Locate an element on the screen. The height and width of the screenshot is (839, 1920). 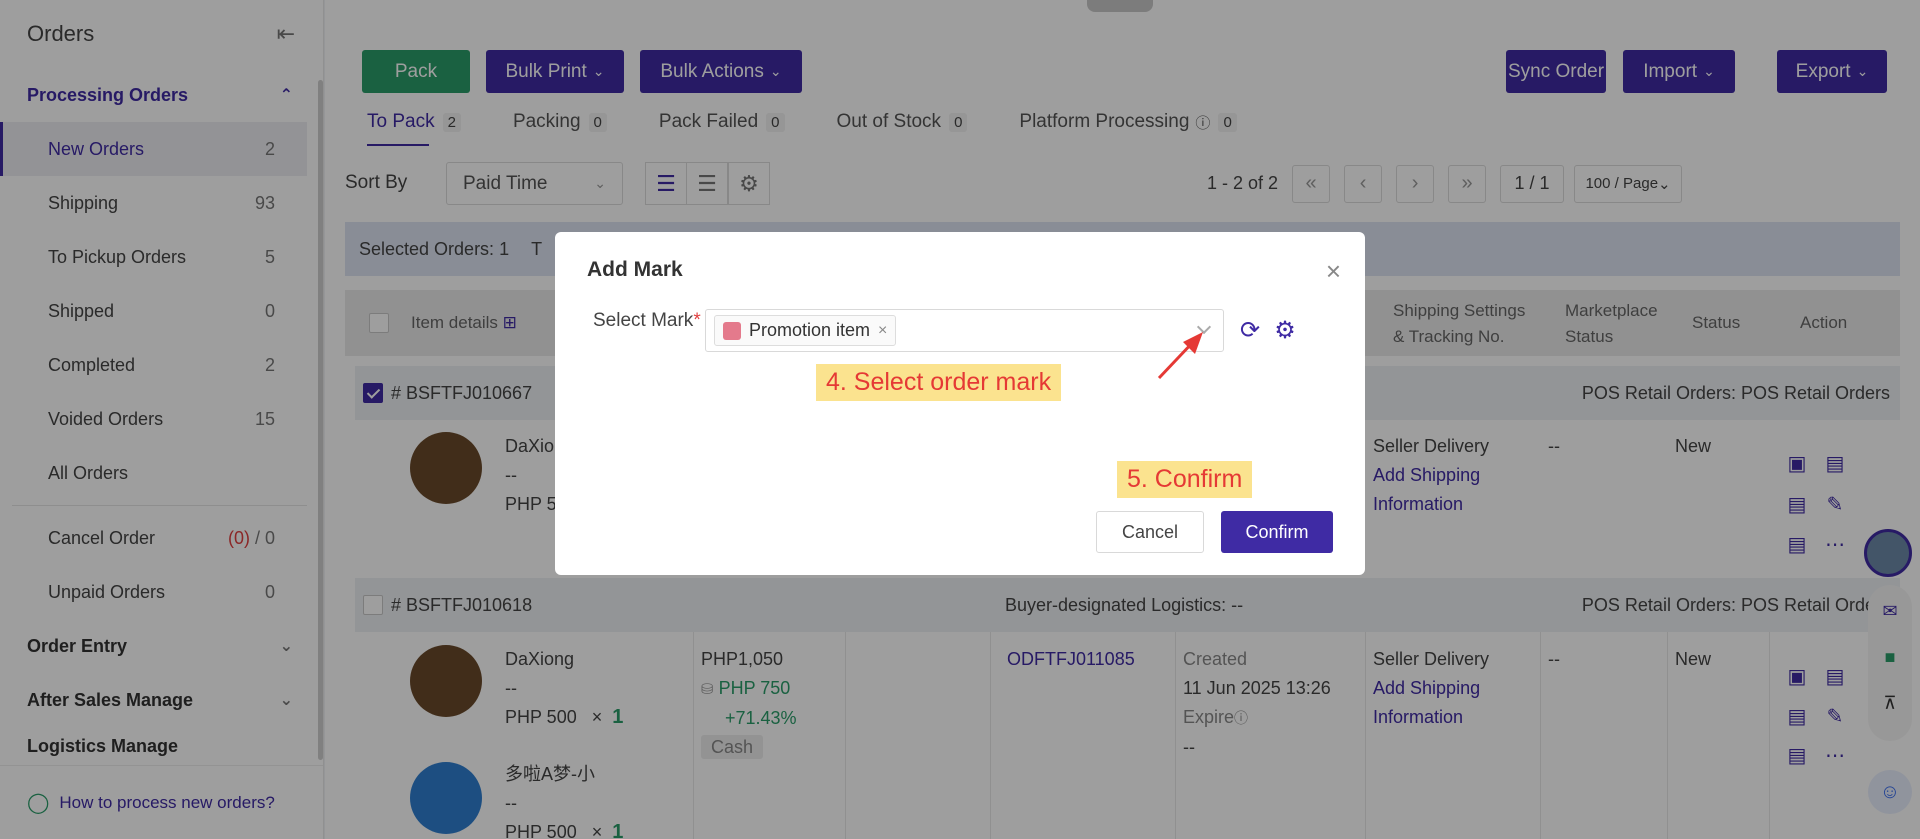
select-mark-input: Promotion item × is located at coordinates (964, 330).